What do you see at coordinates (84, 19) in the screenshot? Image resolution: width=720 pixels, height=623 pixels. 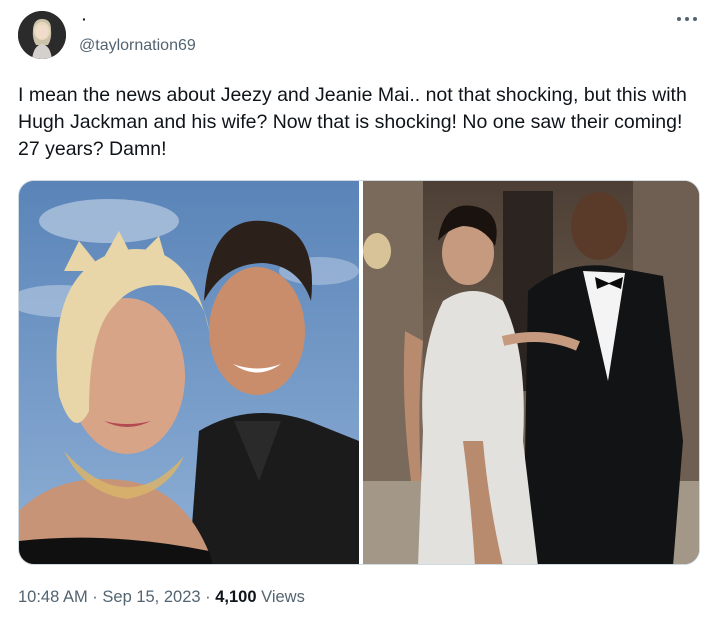 I see `author-display-name: ·` at bounding box center [84, 19].